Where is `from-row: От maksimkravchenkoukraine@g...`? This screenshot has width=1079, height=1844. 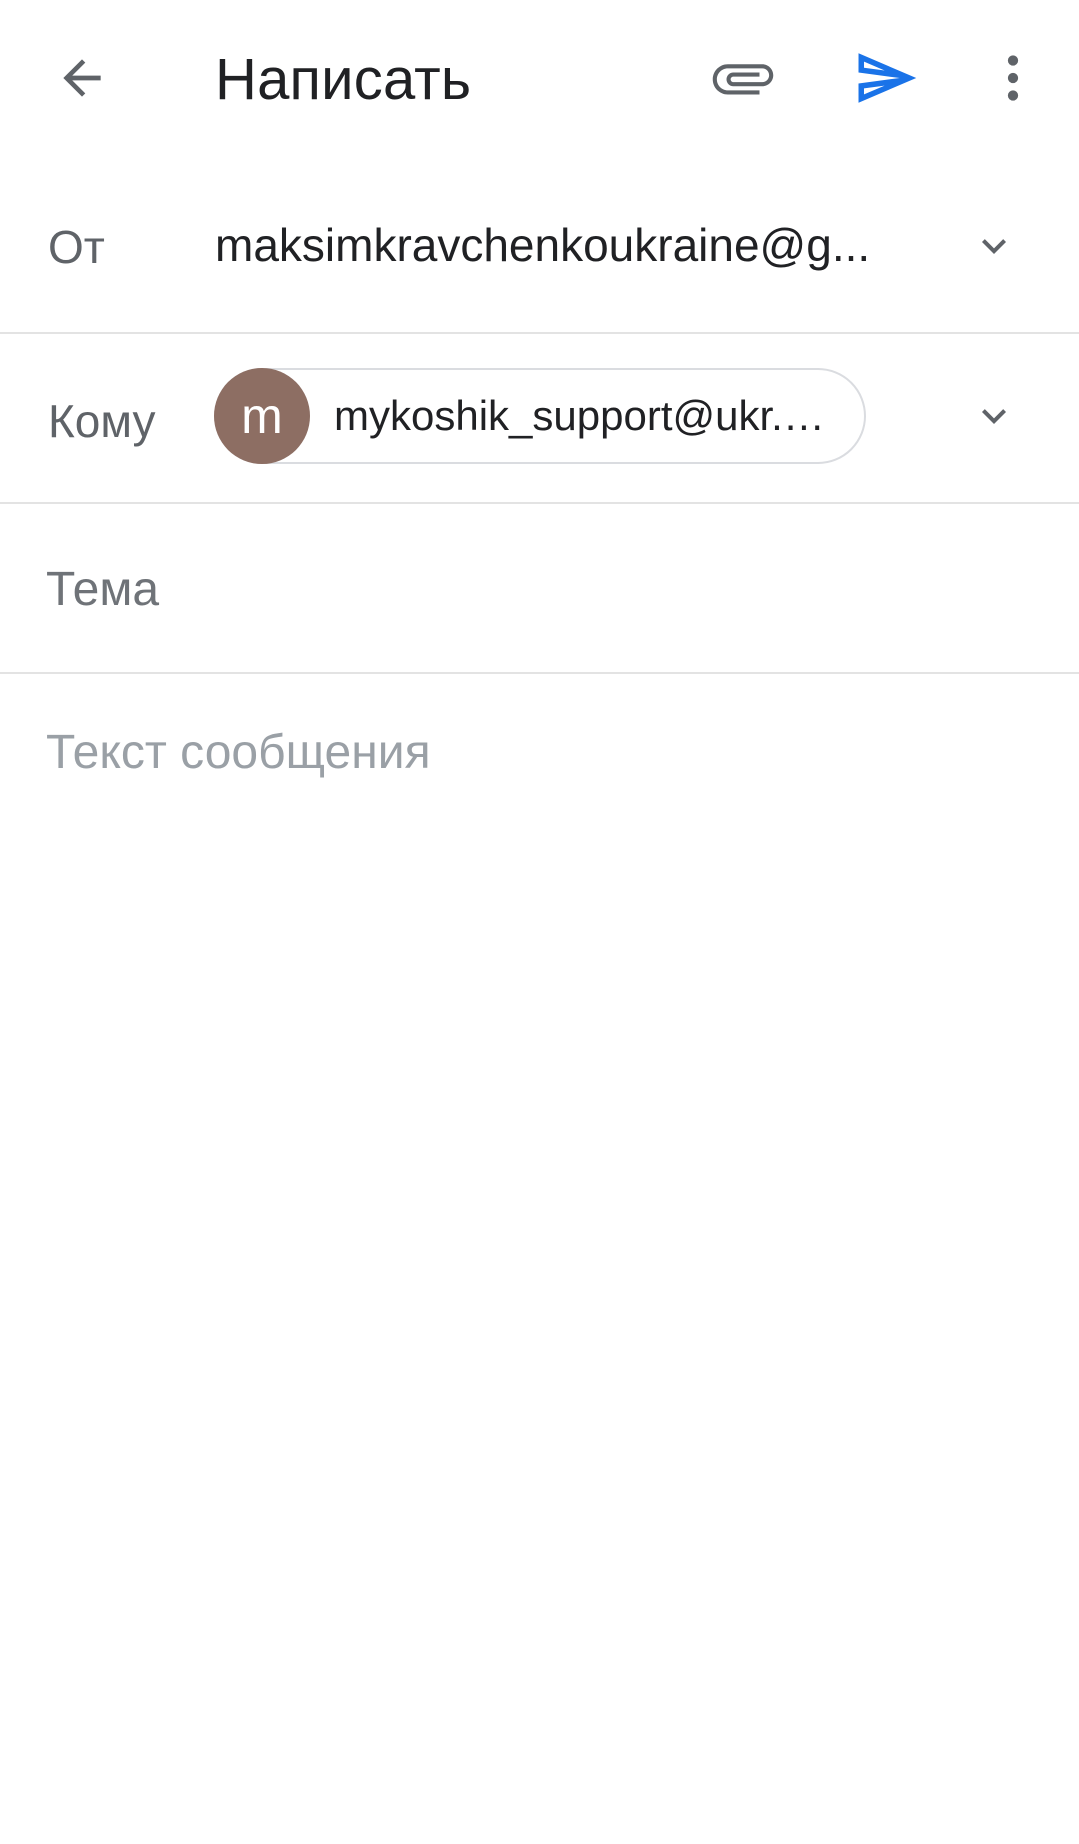 from-row: От maksimkravchenkoukraine@g... is located at coordinates (539, 248).